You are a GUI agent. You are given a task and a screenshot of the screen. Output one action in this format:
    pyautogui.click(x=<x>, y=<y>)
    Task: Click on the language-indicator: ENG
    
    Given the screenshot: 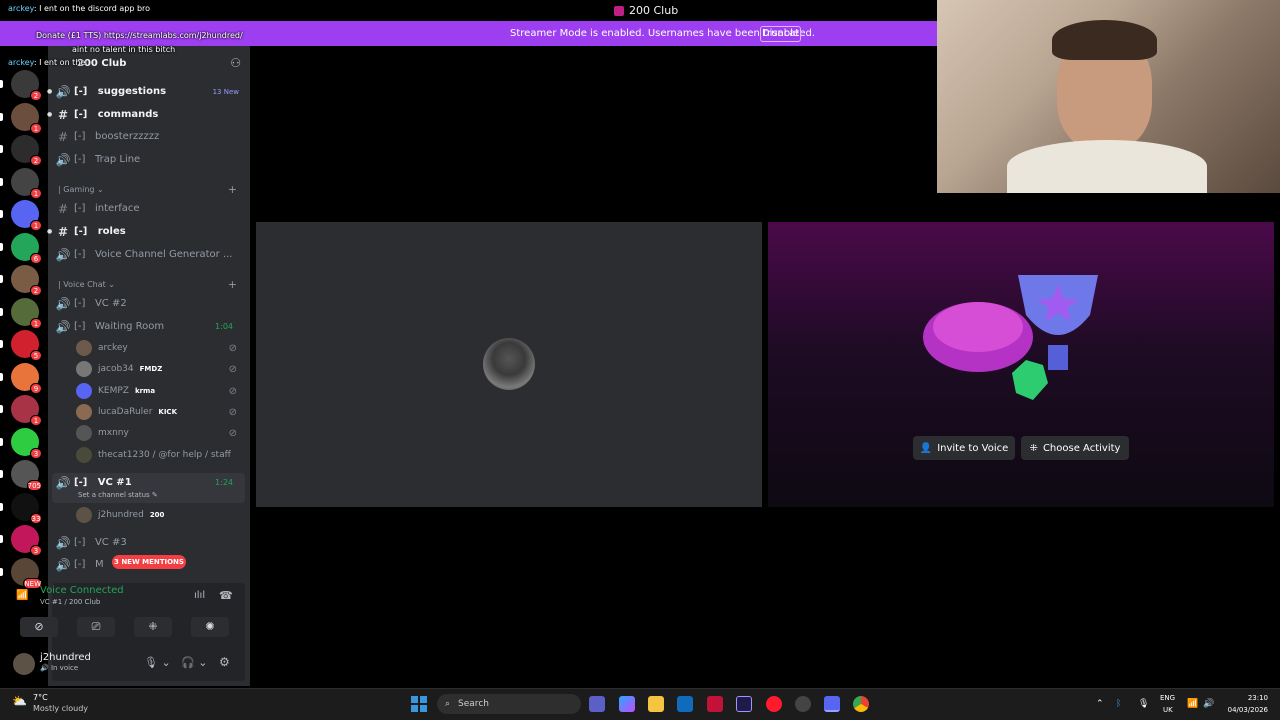 What is the action you would take?
    pyautogui.click(x=1167, y=698)
    